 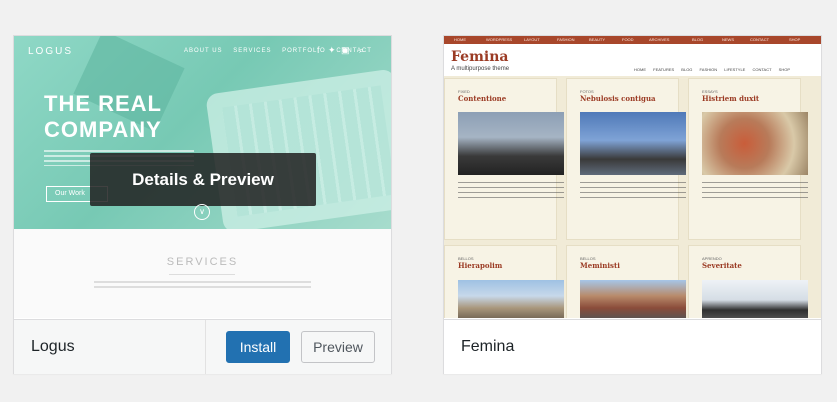 I want to click on linkedin-icon: ▣, so click(x=345, y=50).